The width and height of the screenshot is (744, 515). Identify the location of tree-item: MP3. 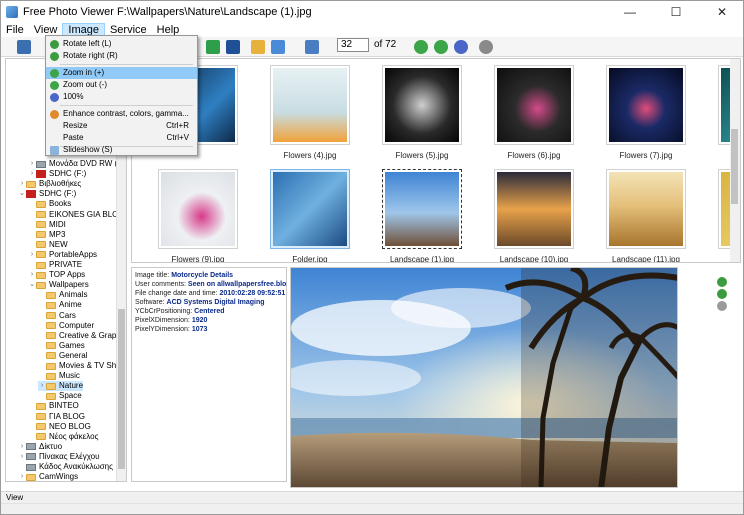
(46, 235).